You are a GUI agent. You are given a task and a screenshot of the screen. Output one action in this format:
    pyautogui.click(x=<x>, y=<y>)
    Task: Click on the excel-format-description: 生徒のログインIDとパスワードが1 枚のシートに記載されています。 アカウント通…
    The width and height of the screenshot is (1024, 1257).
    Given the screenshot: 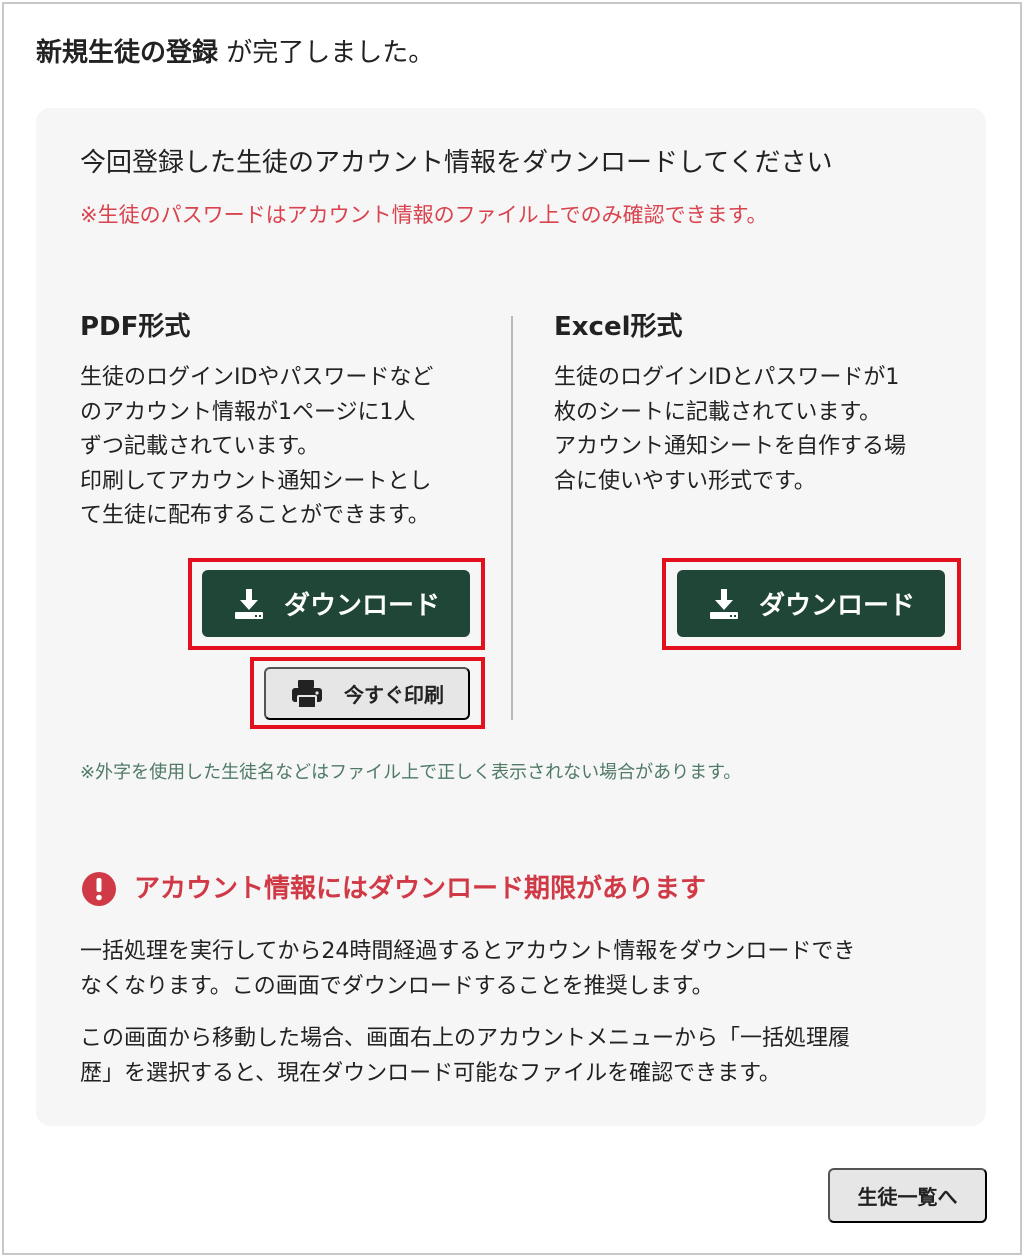 What is the action you would take?
    pyautogui.click(x=730, y=430)
    